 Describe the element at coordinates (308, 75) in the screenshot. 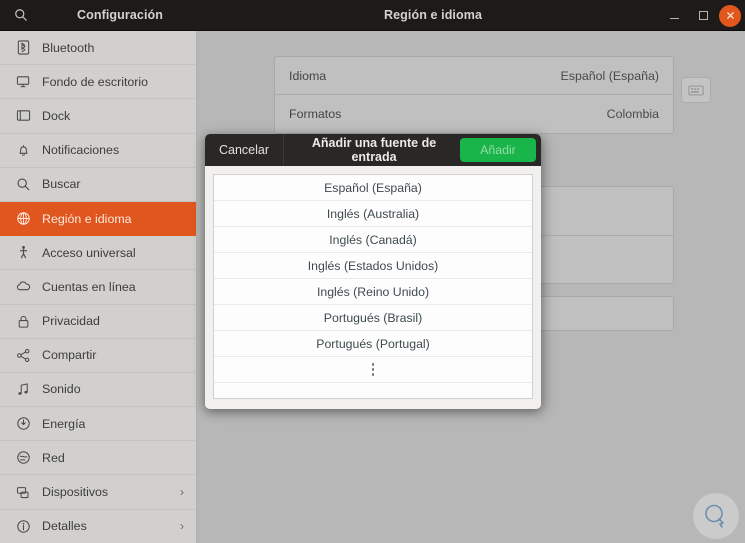

I see `row-label: Idioma` at that location.